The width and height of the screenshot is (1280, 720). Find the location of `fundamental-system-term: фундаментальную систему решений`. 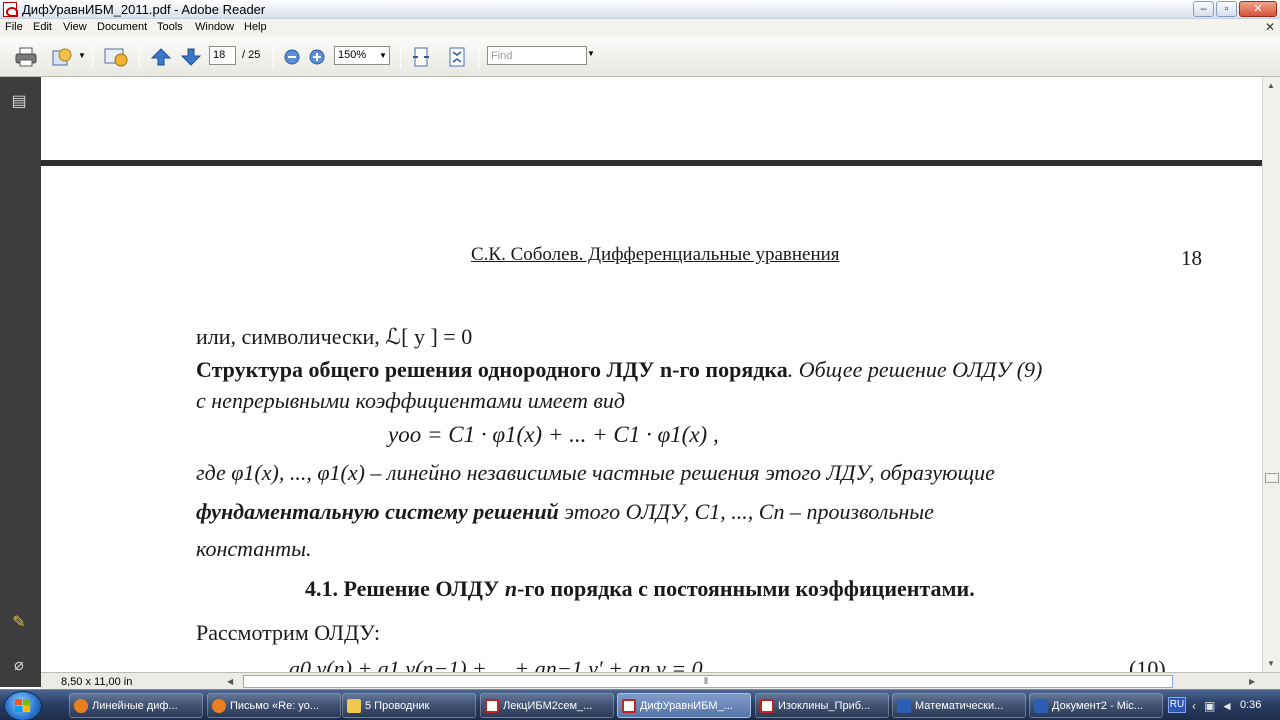

fundamental-system-term: фундаментальную систему решений is located at coordinates (377, 511).